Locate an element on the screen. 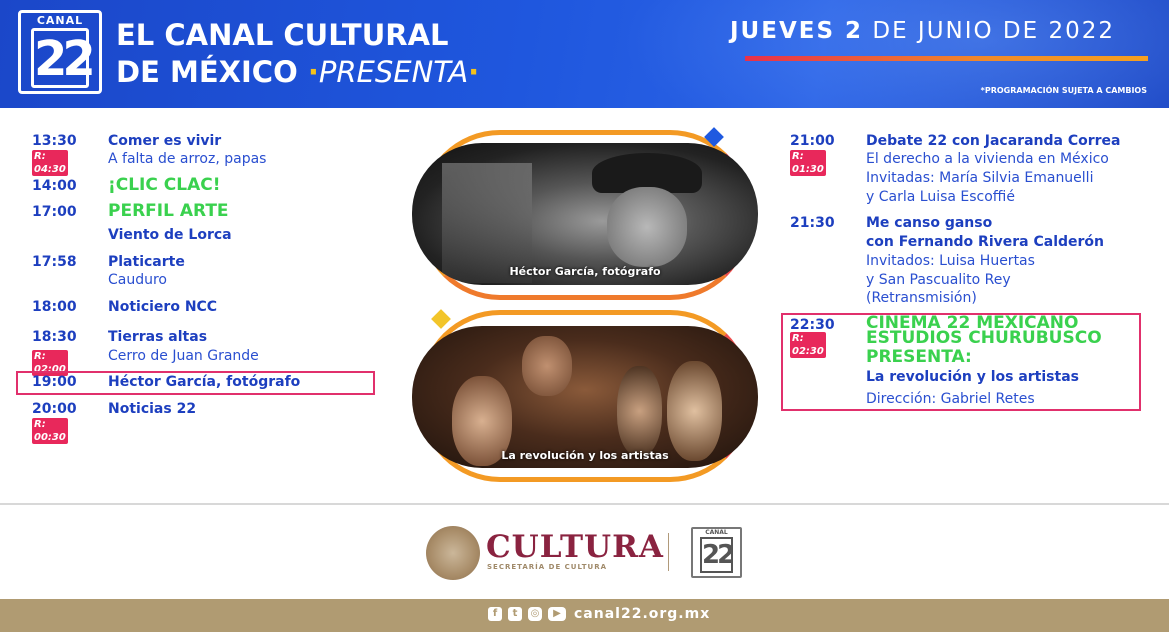 This screenshot has width=1169, height=632. time-2000: 20:00 is located at coordinates (54, 409).